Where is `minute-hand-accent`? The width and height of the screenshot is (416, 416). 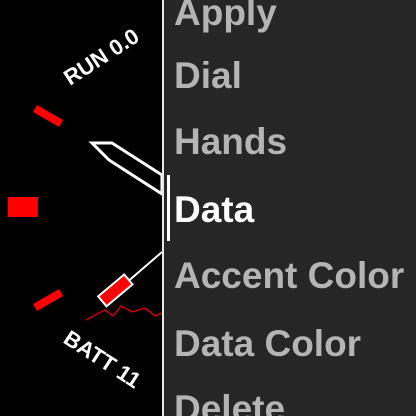
minute-hand-accent is located at coordinates (115, 290).